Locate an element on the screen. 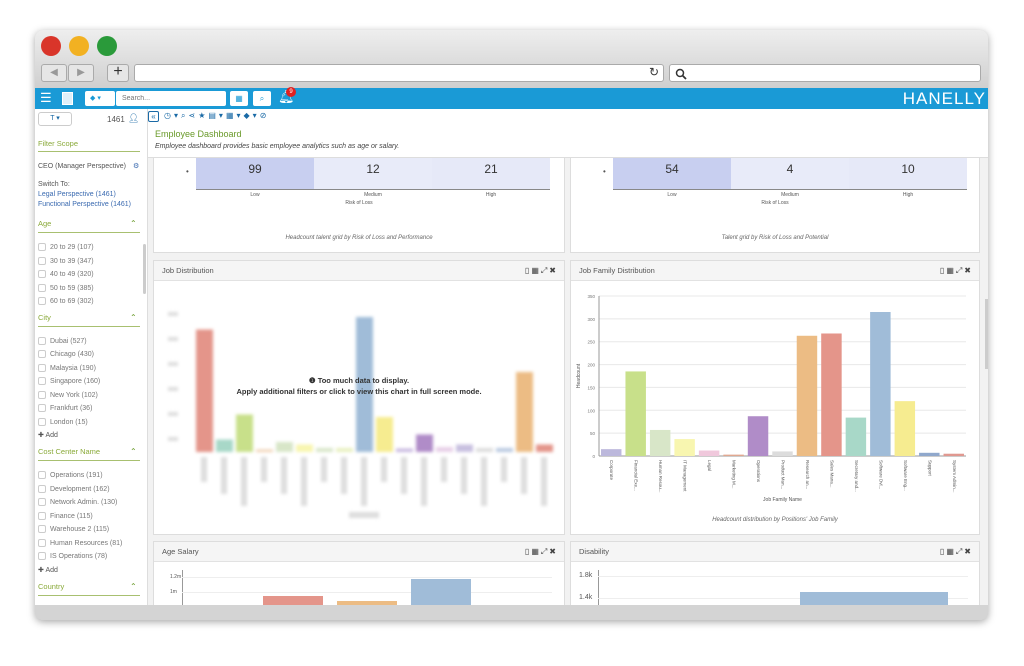 Image resolution: width=1024 pixels, height=666 pixels. layout-icon: ▤▾ is located at coordinates (217, 115).